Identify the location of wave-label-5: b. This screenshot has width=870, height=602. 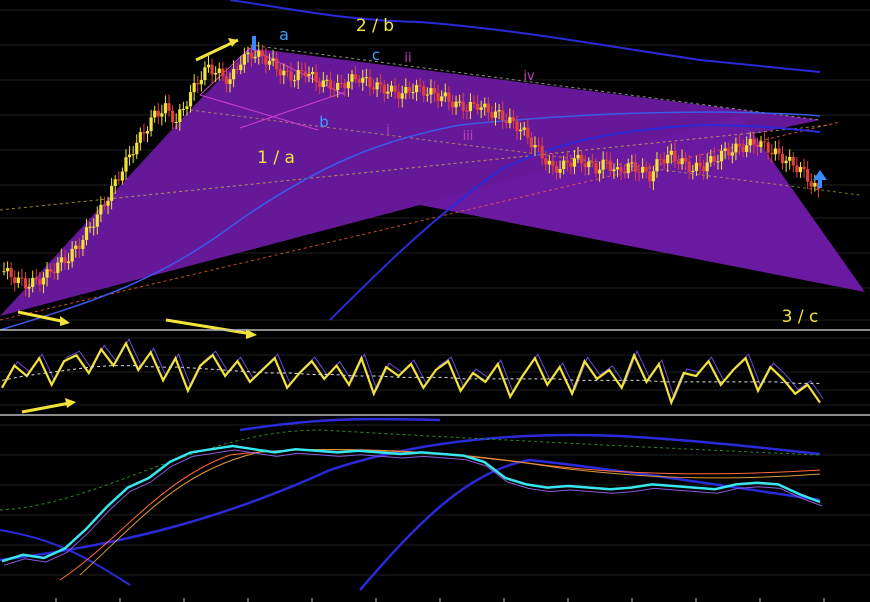
(324, 122).